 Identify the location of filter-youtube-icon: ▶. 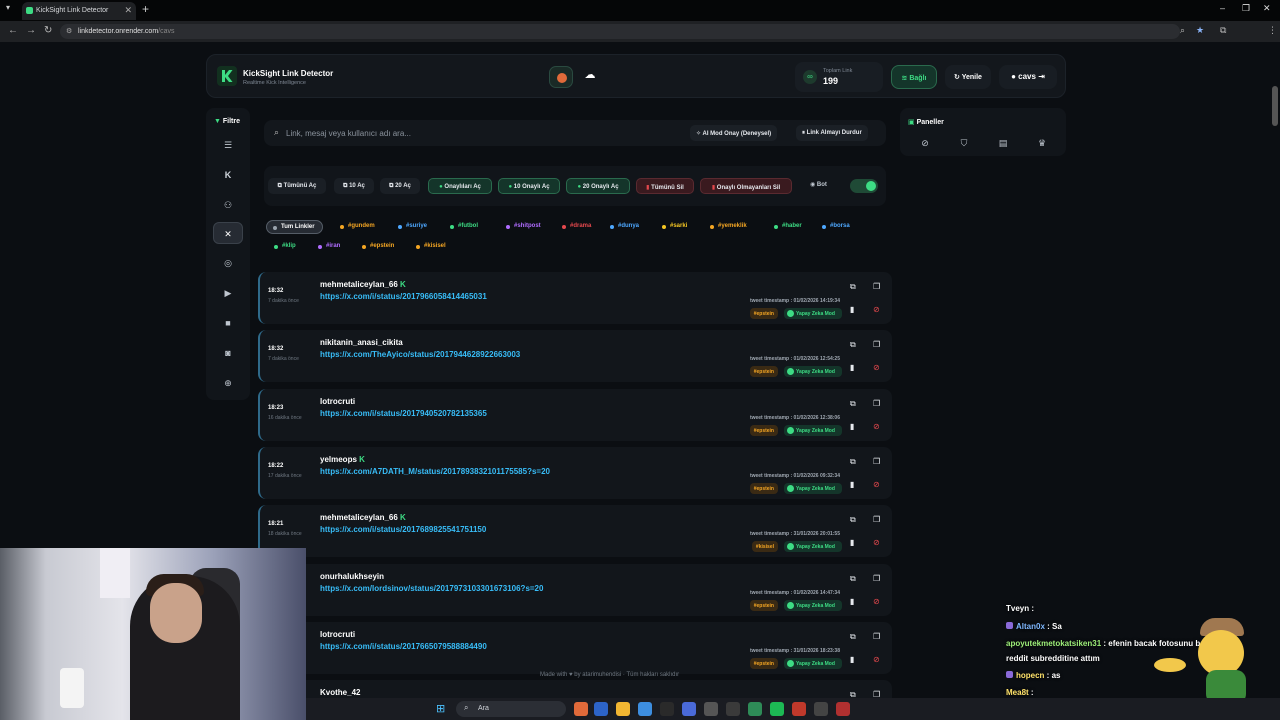
(228, 293).